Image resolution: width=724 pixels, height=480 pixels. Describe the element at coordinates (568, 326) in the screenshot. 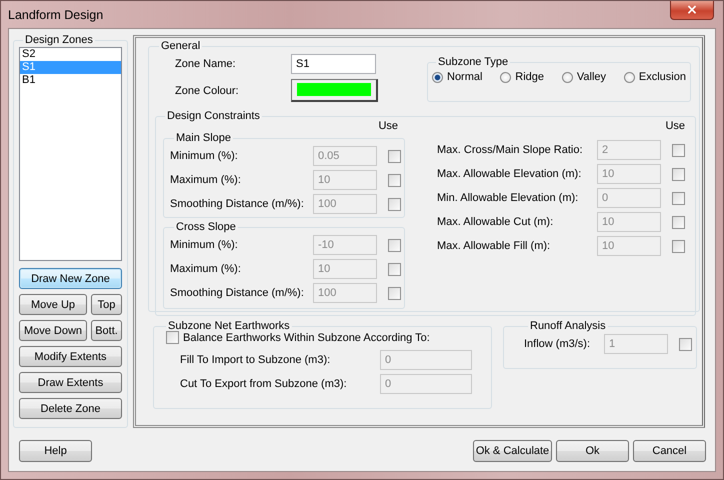

I see `group-title: Runoff Analysis` at that location.